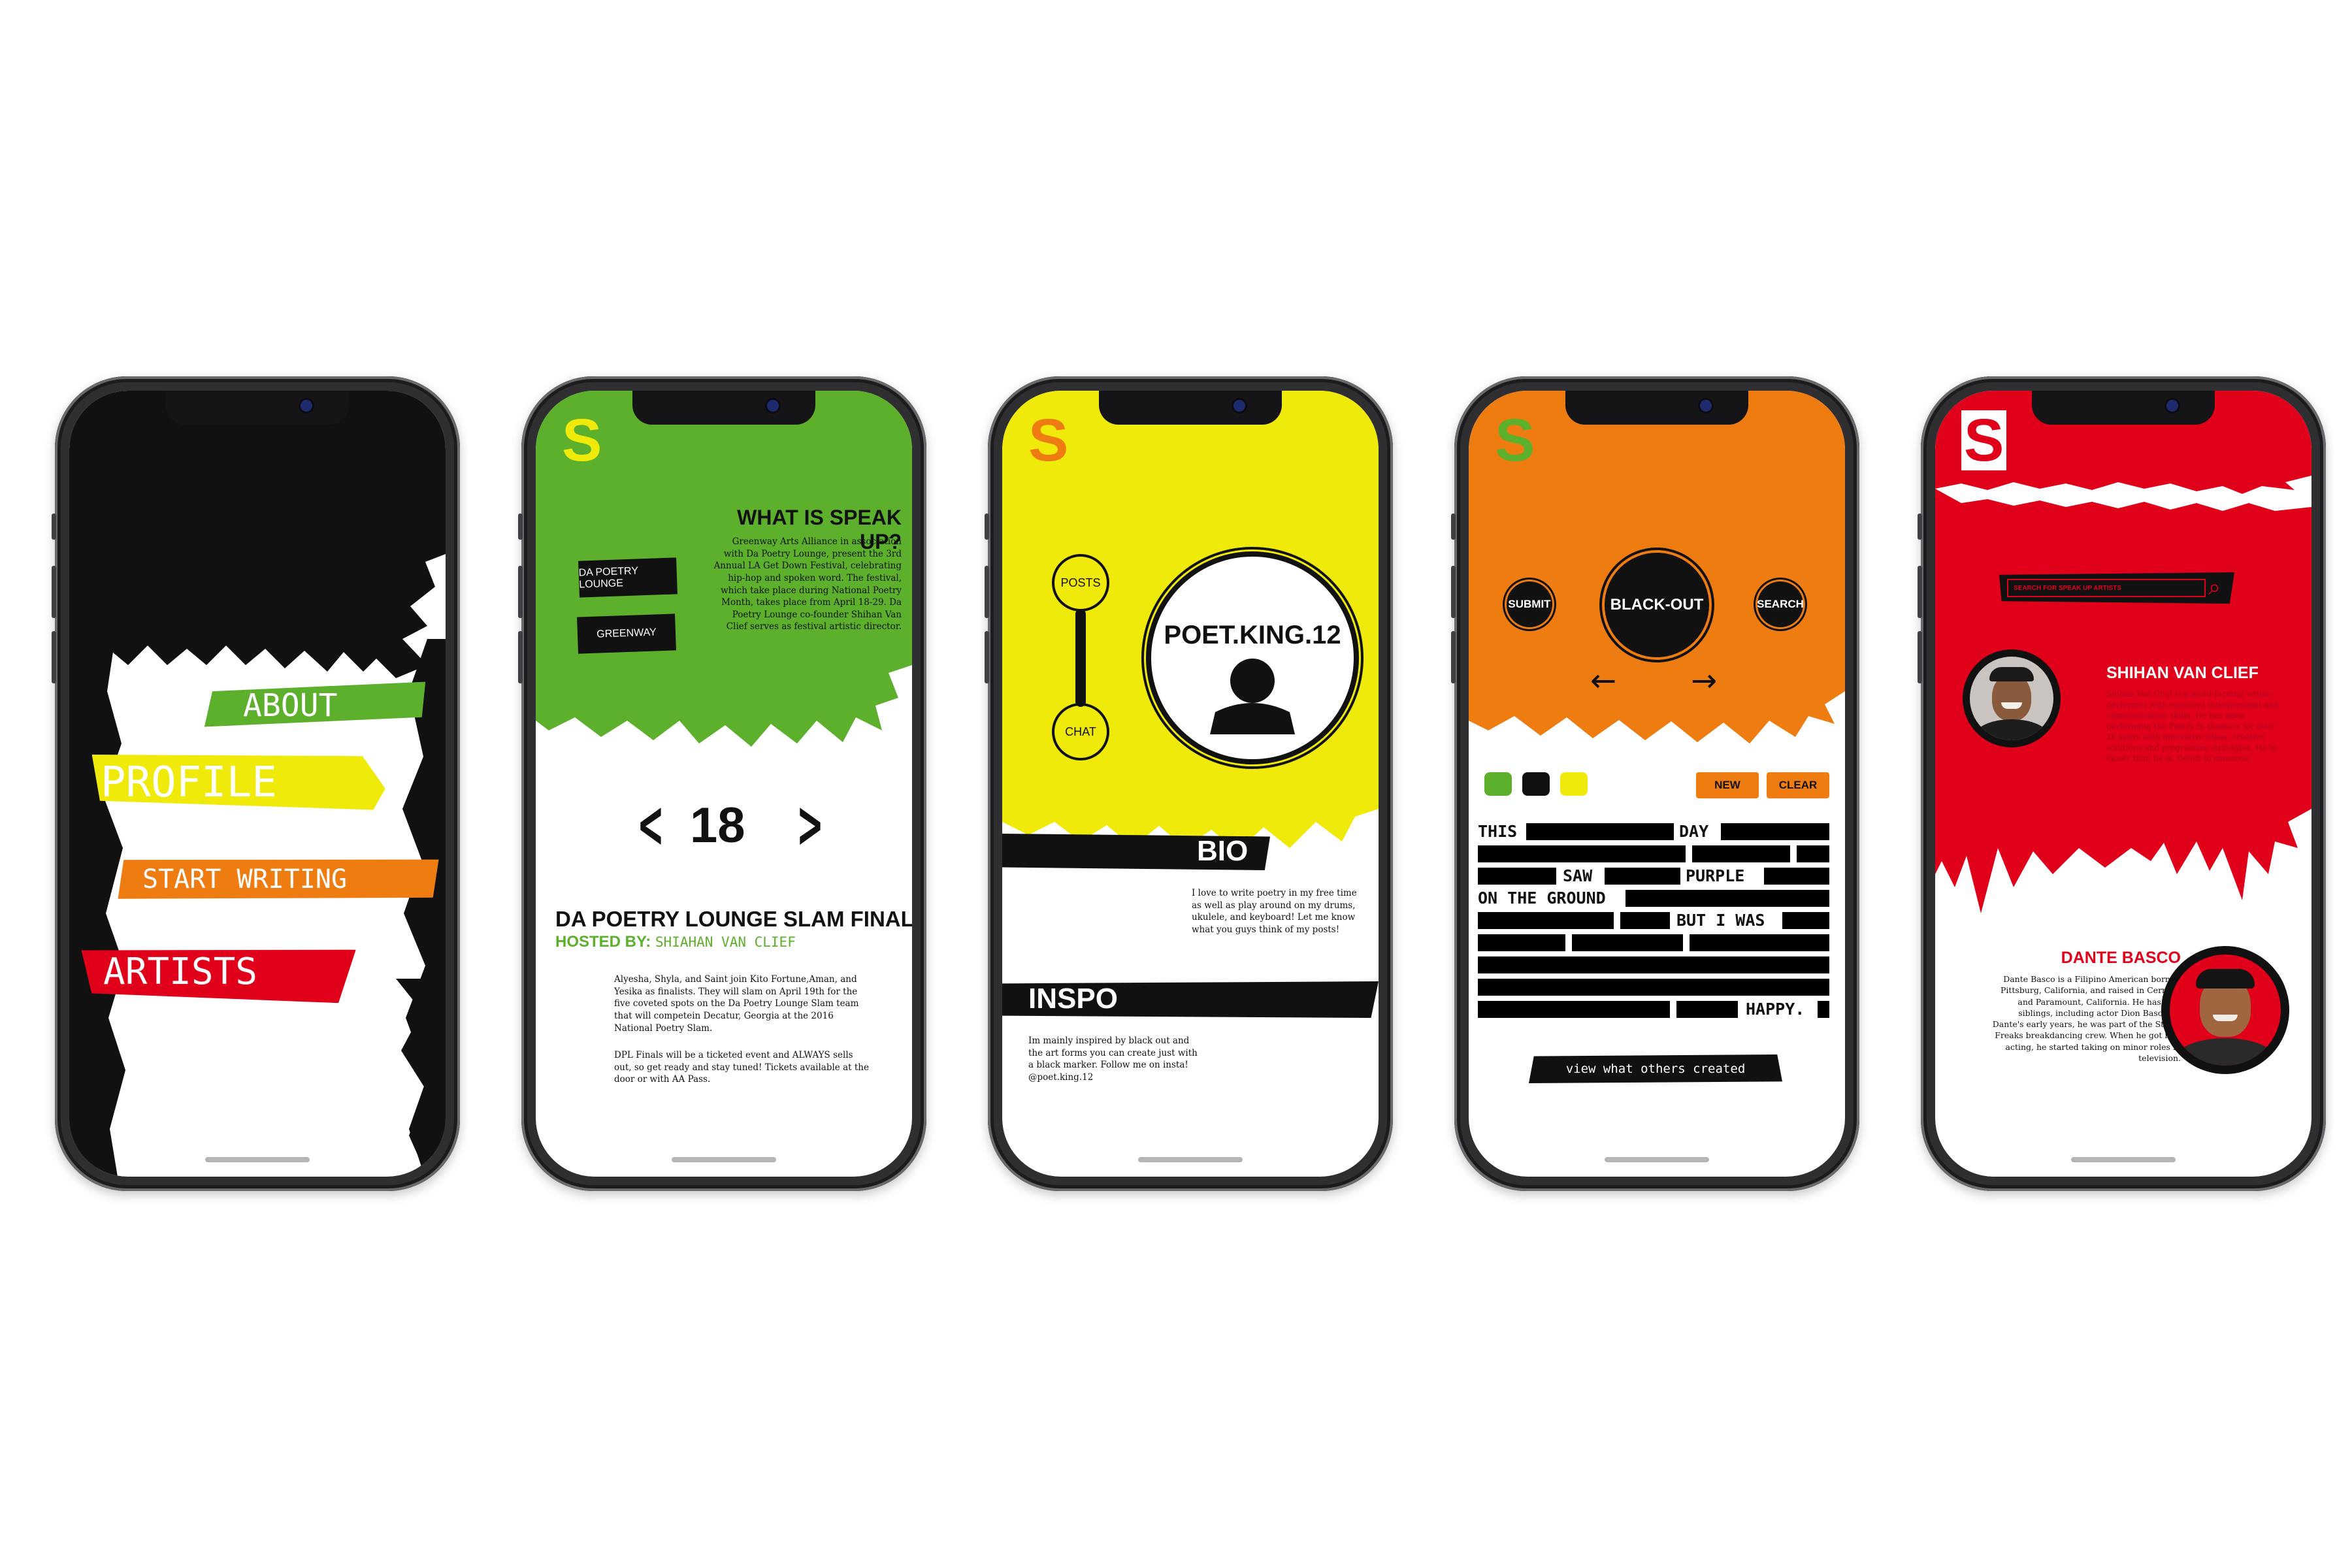 This screenshot has width=2352, height=1568. Describe the element at coordinates (1780, 604) in the screenshot. I see `search-button: SEARCH` at that location.